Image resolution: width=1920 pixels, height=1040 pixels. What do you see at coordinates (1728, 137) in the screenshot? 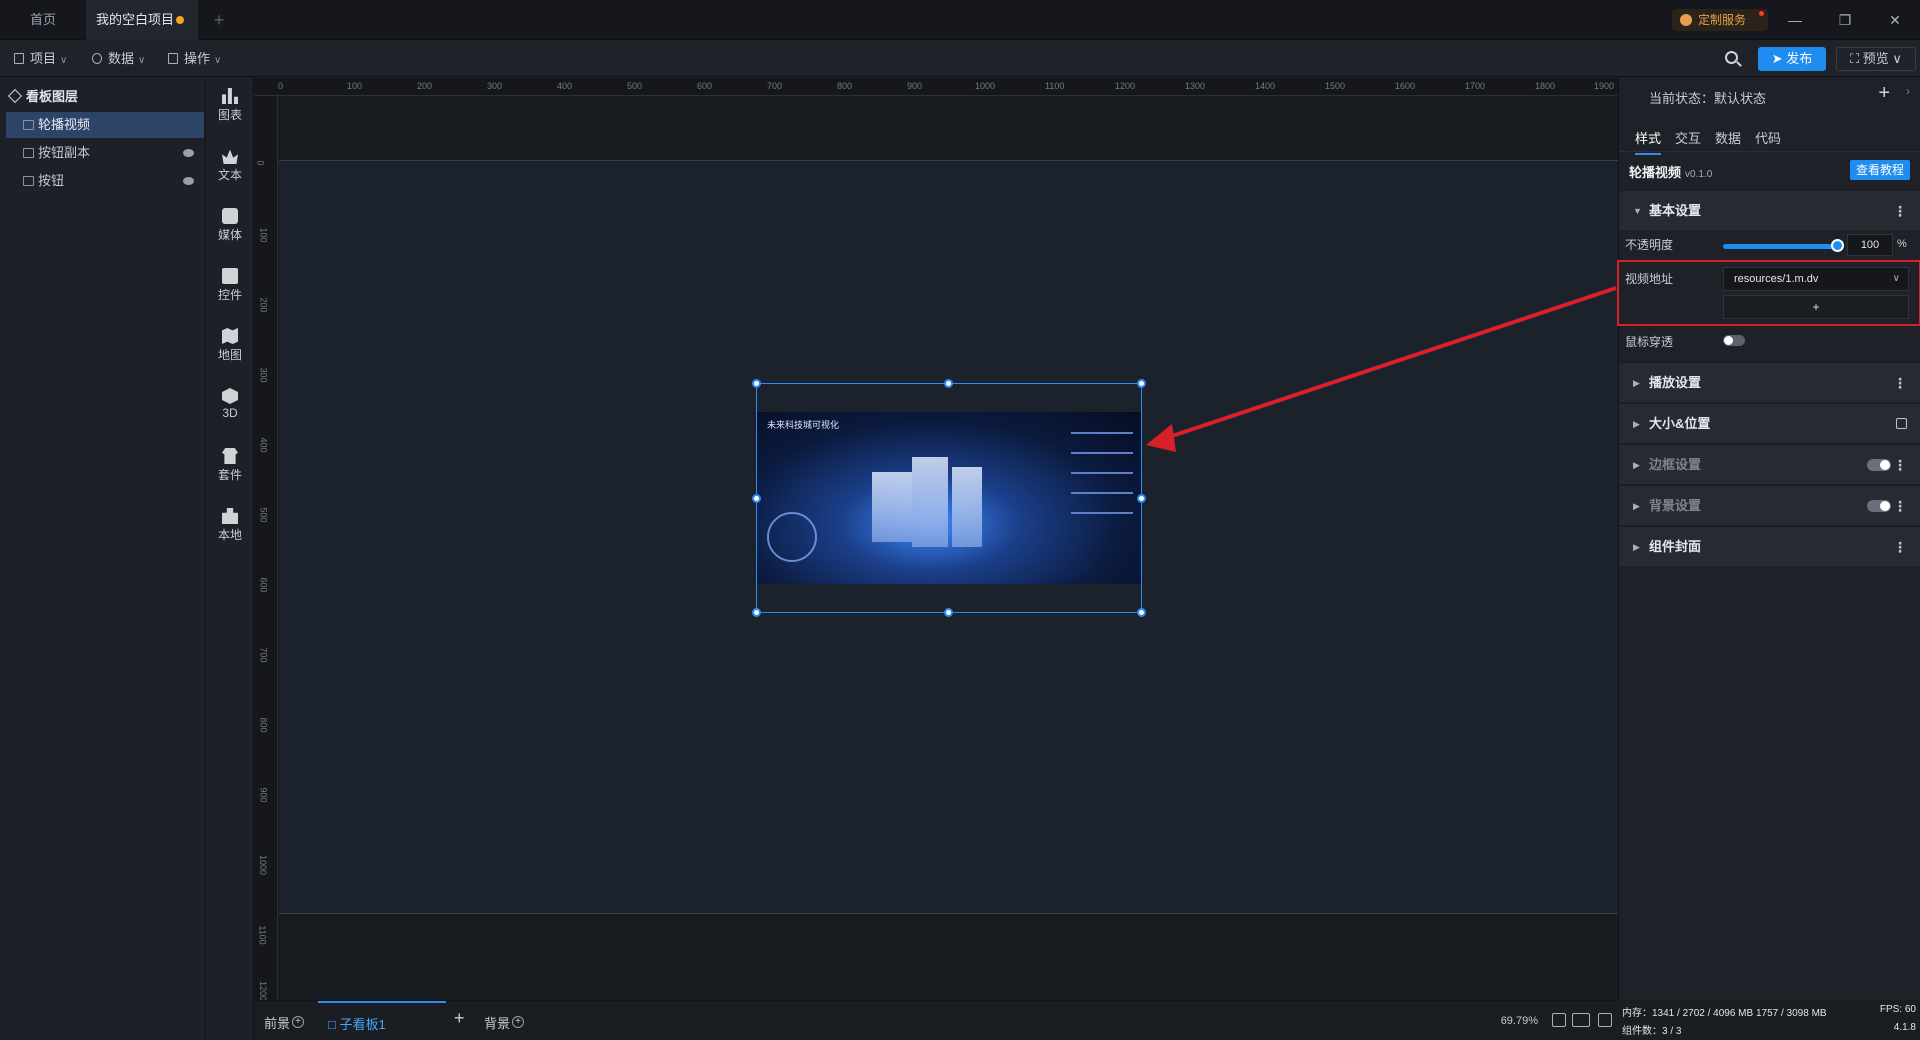
I see `tab-data: 数据` at bounding box center [1728, 137].